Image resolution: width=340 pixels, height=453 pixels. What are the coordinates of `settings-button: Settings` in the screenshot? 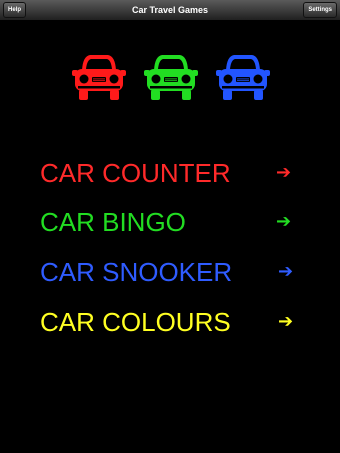 It's located at (320, 10).